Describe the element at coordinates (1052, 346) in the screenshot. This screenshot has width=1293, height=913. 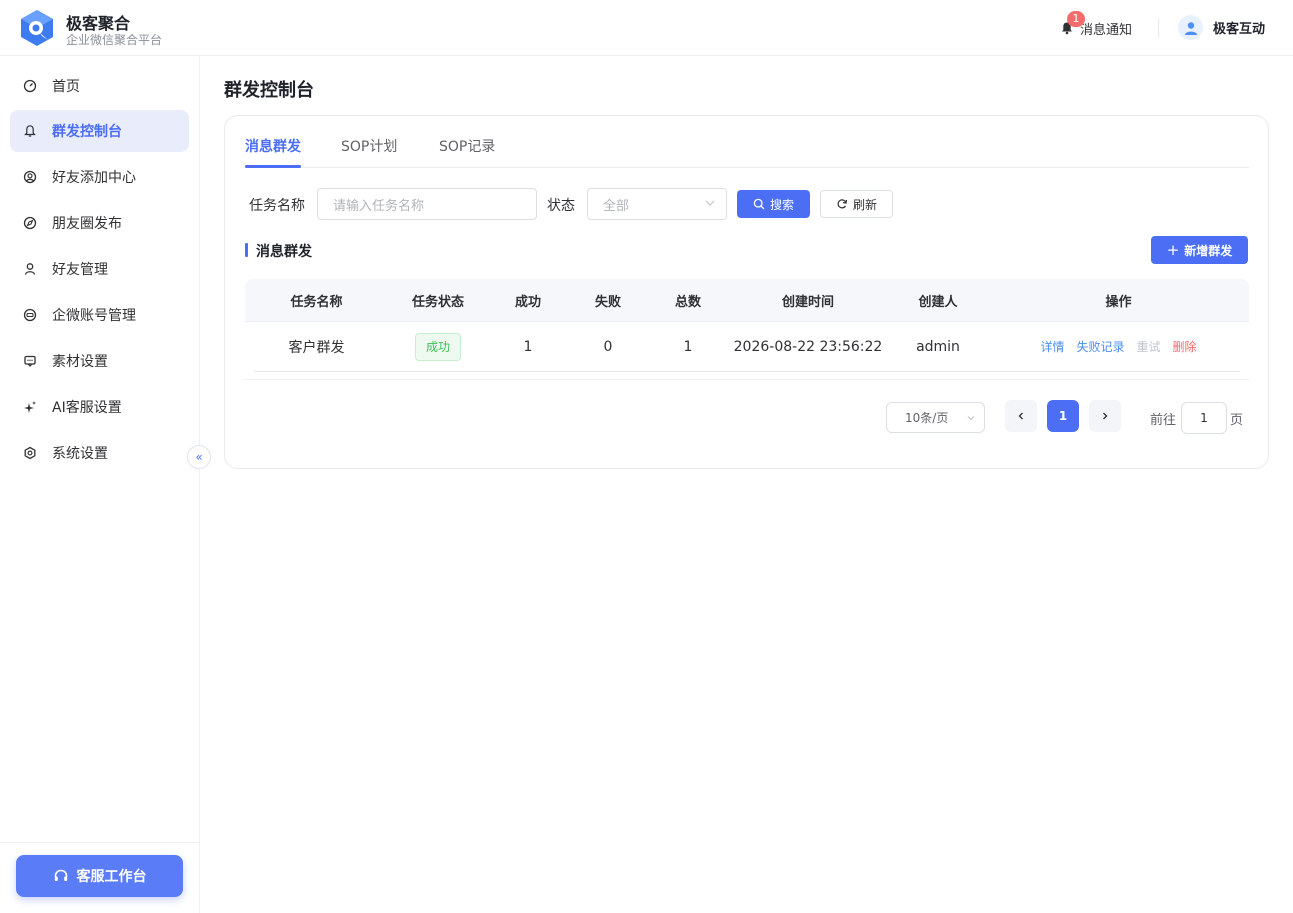
I see `detail-link: 详情` at that location.